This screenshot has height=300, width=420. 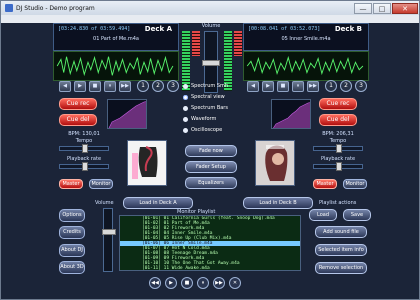 I want to click on deck-b-master-button: Master, so click(x=325, y=184).